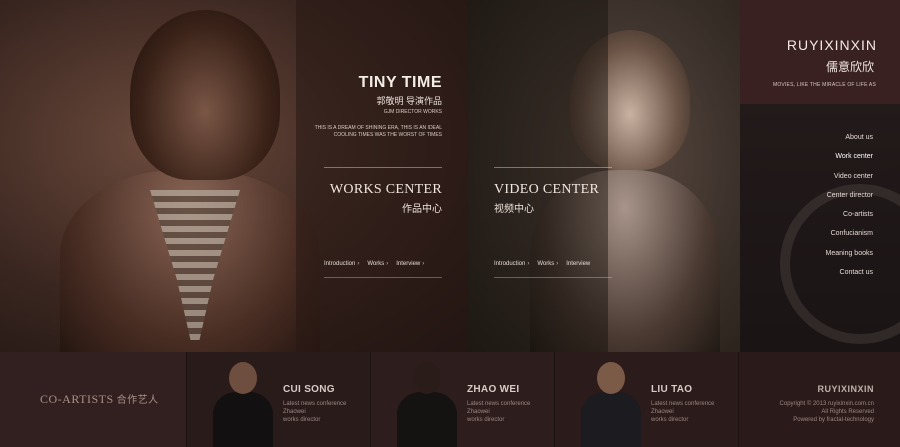 Image resolution: width=900 pixels, height=447 pixels. Describe the element at coordinates (369, 83) in the screenshot. I see `tiny-time-title: TINY TIME` at that location.